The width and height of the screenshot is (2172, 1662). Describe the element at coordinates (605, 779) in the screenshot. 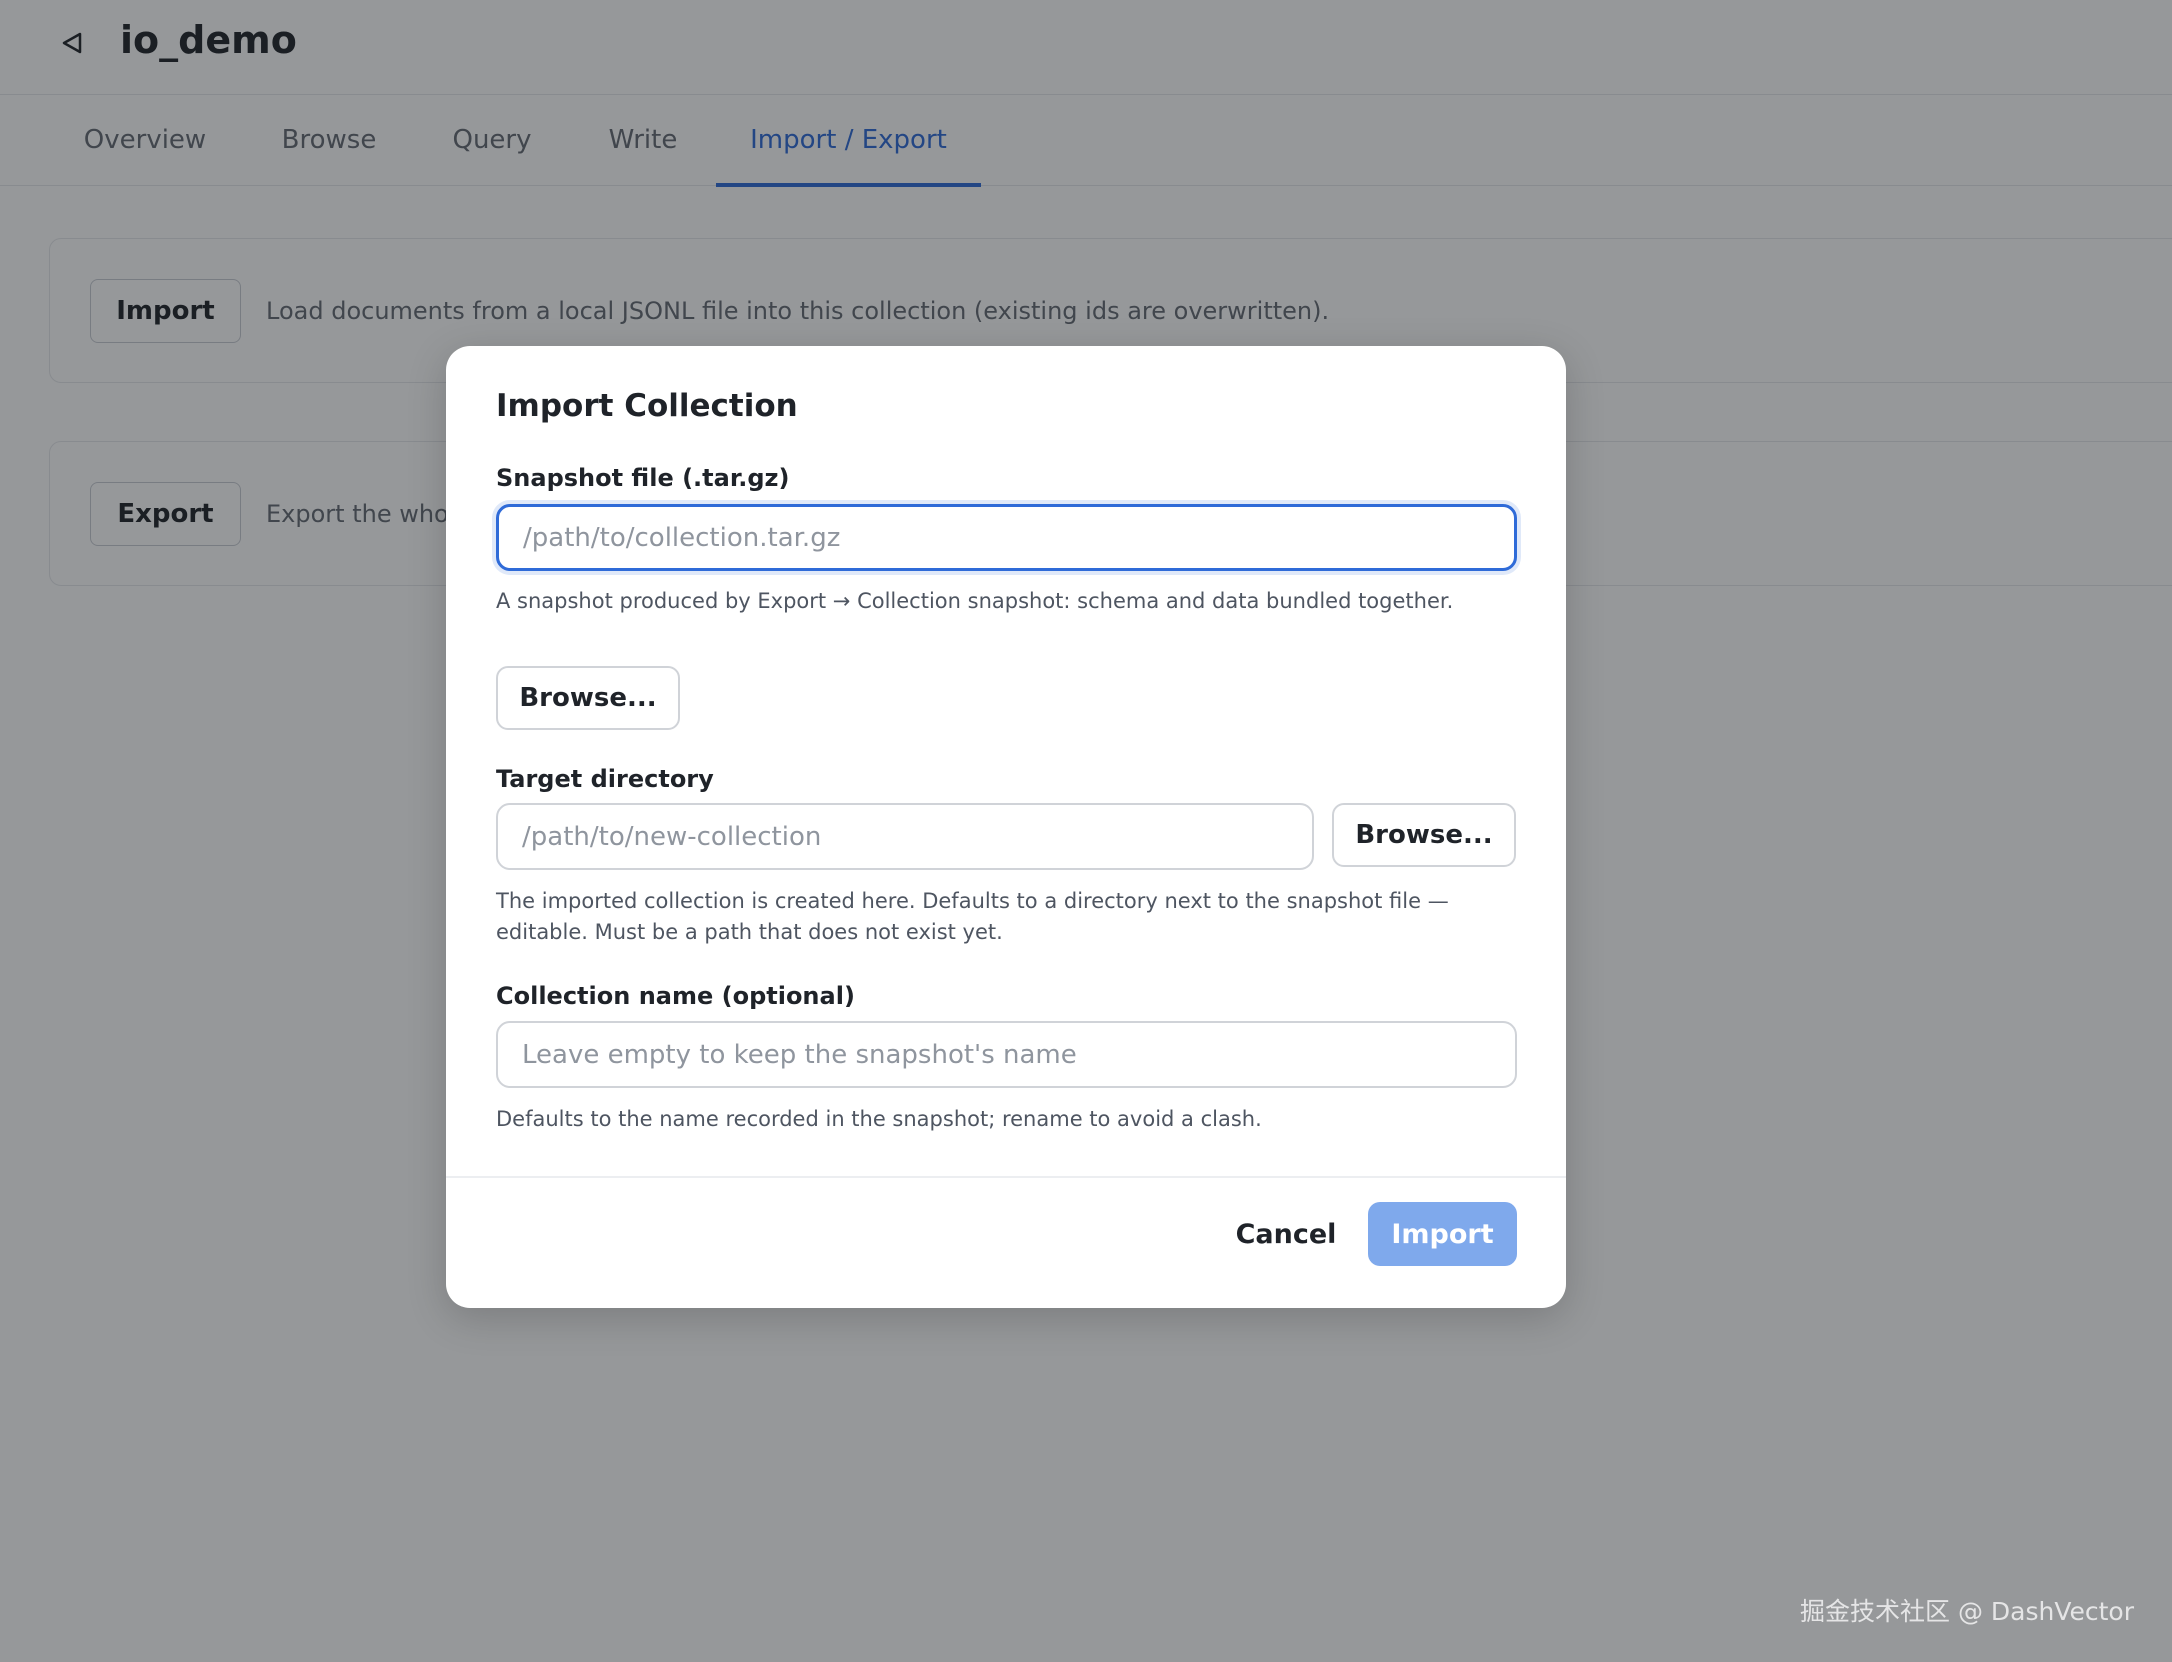

I see `target-directory-label: Target directory` at that location.